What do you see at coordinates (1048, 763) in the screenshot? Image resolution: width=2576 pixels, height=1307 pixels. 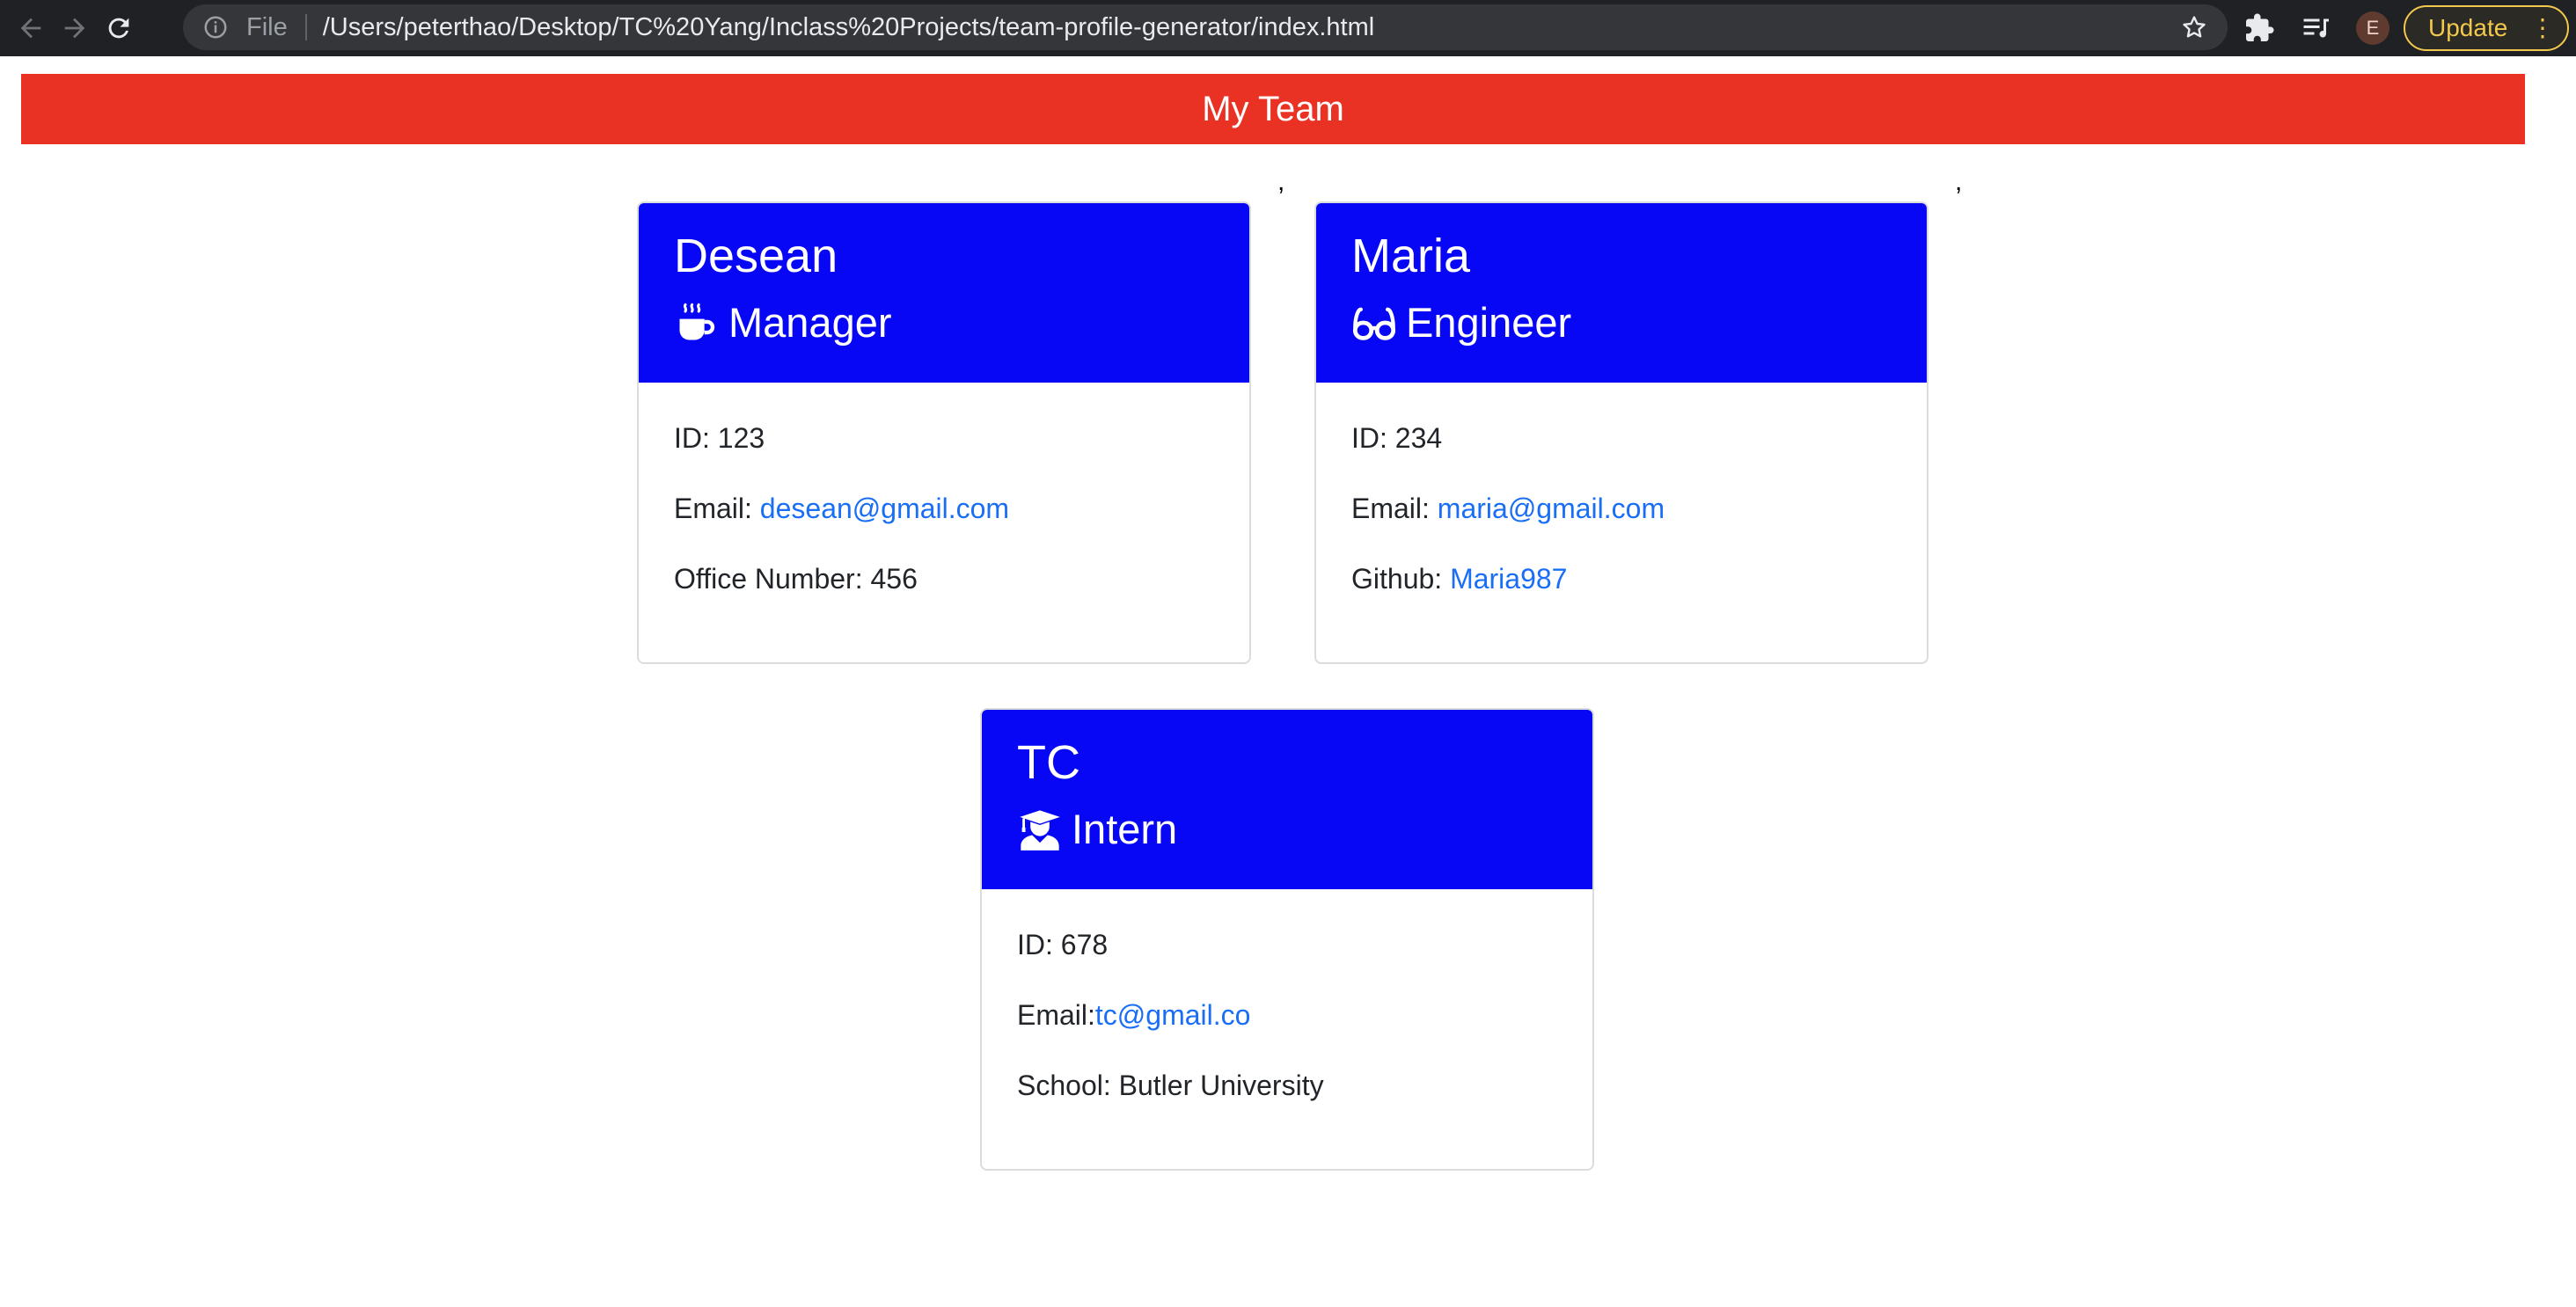 I see `employee-name: TC` at bounding box center [1048, 763].